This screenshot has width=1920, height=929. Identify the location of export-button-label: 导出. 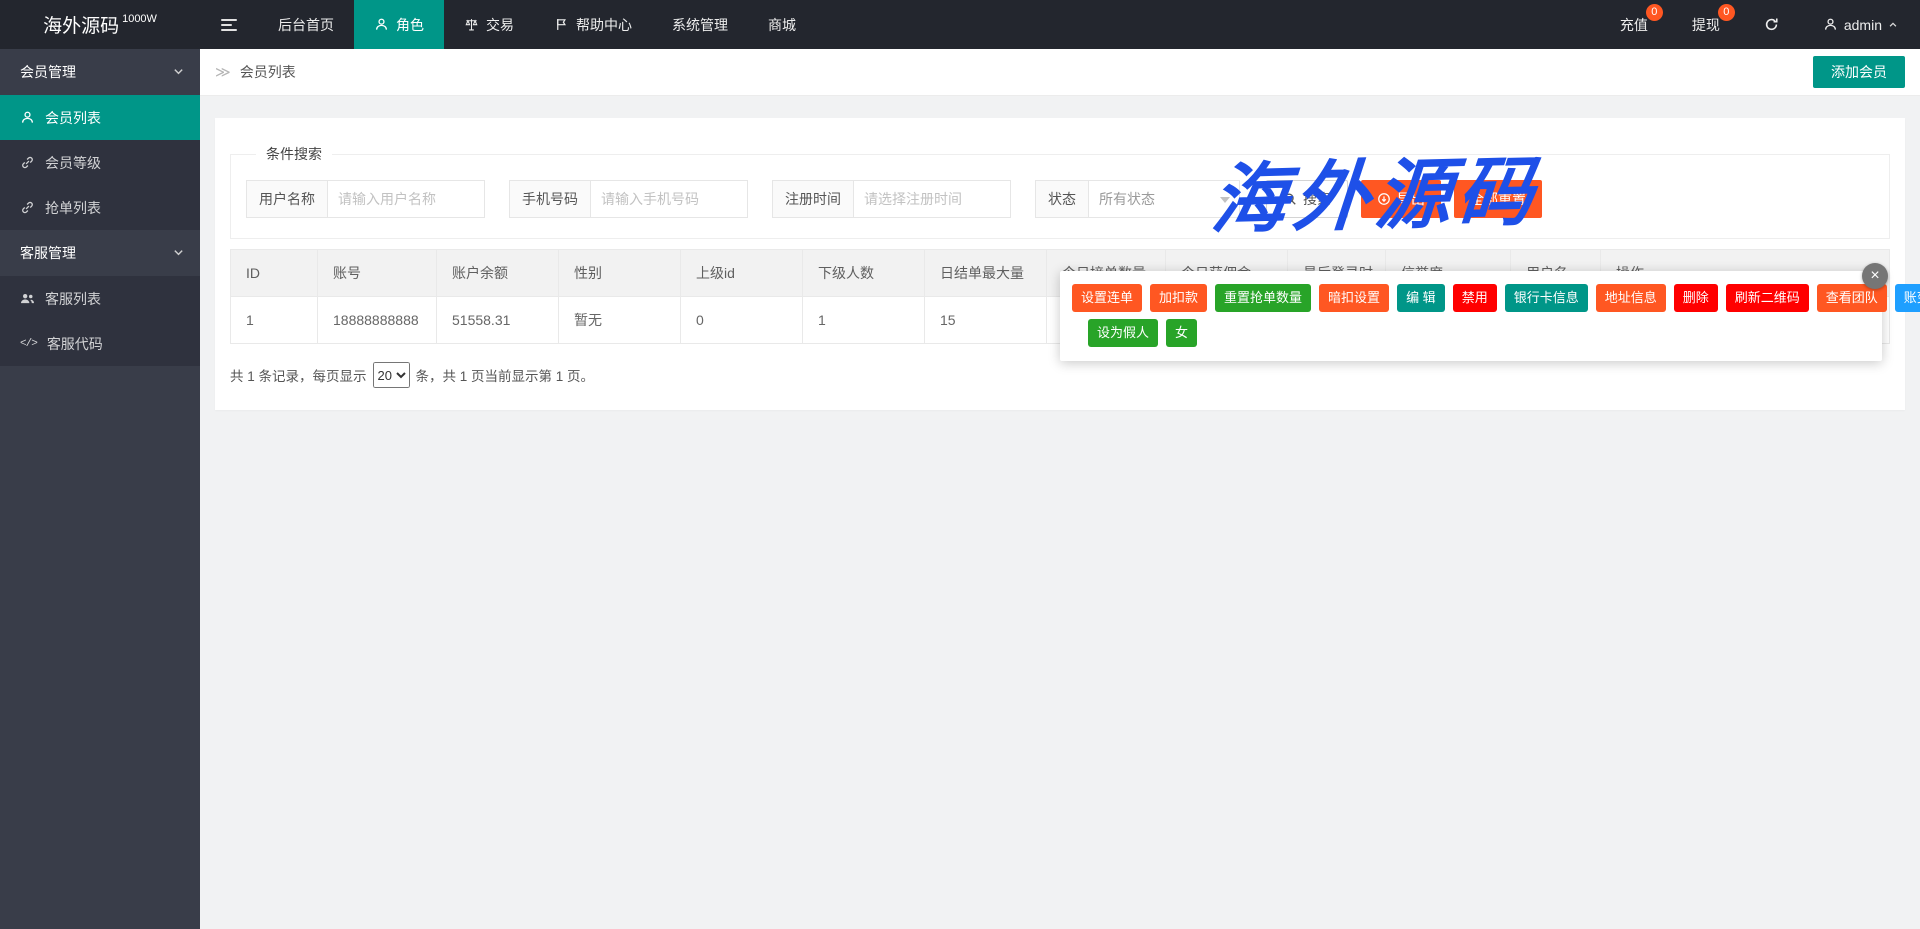
(1411, 199).